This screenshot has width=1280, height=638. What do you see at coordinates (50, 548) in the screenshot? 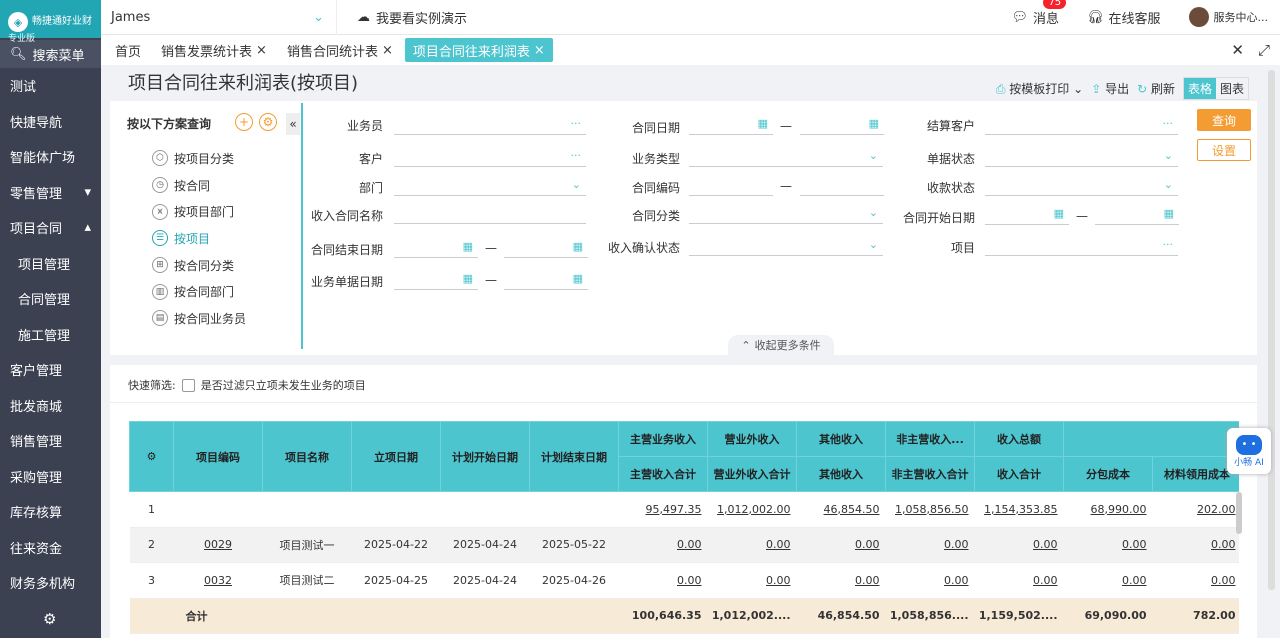
I see `sidebar-item: 往来资金` at bounding box center [50, 548].